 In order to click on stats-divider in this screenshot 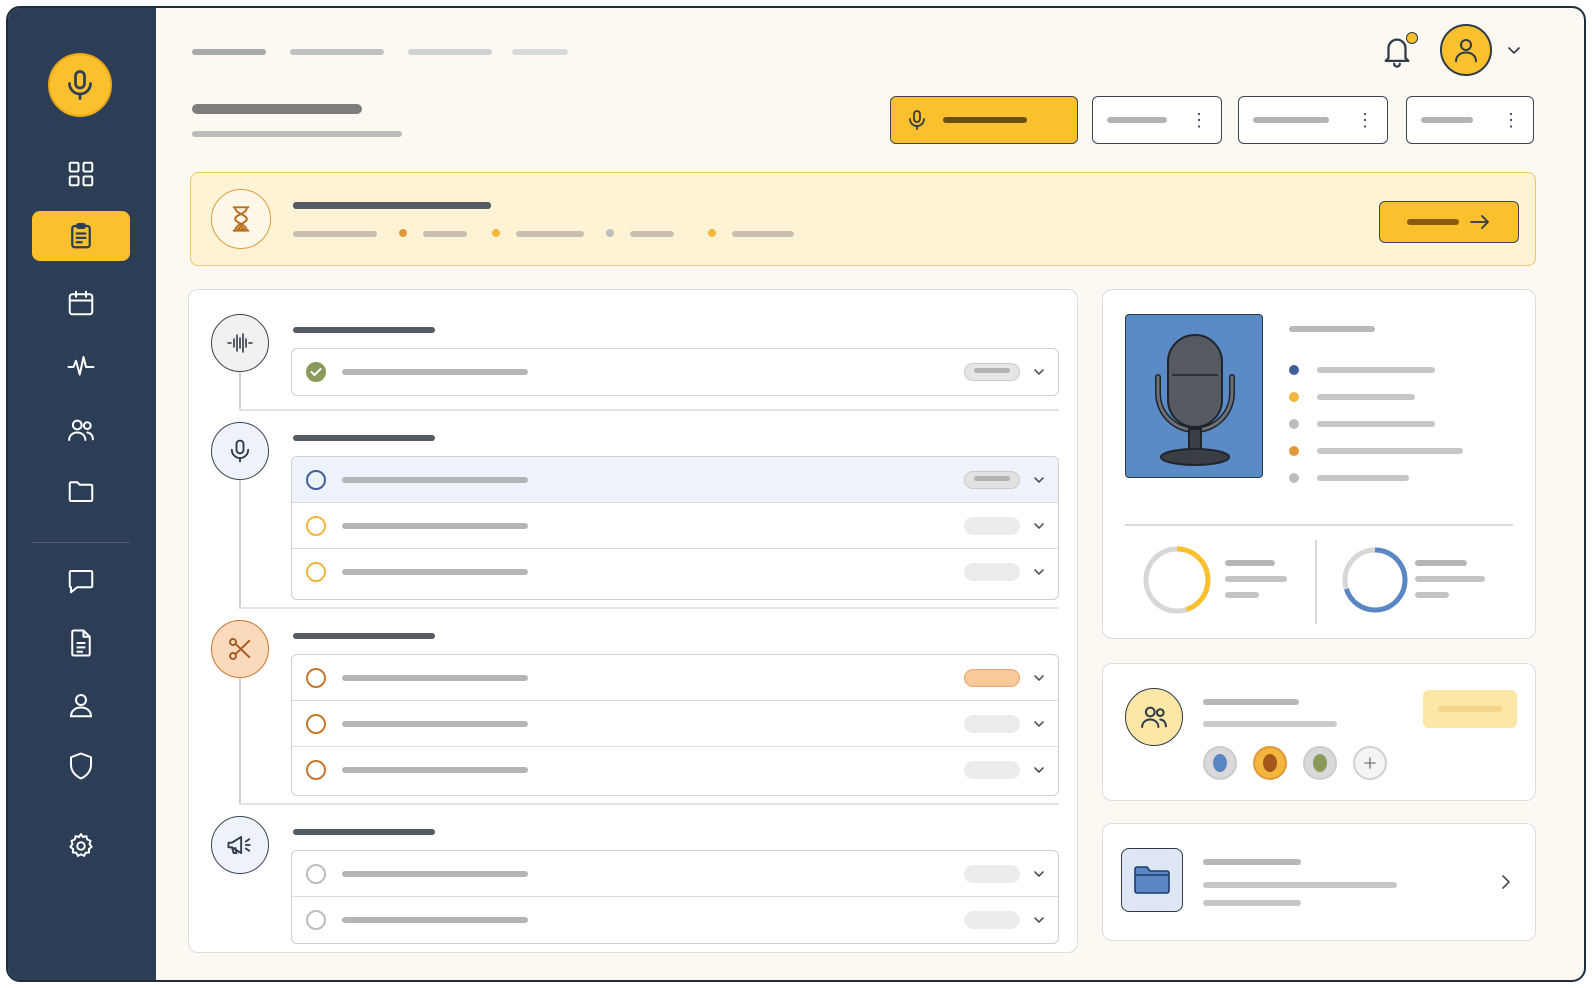, I will do `click(1316, 582)`.